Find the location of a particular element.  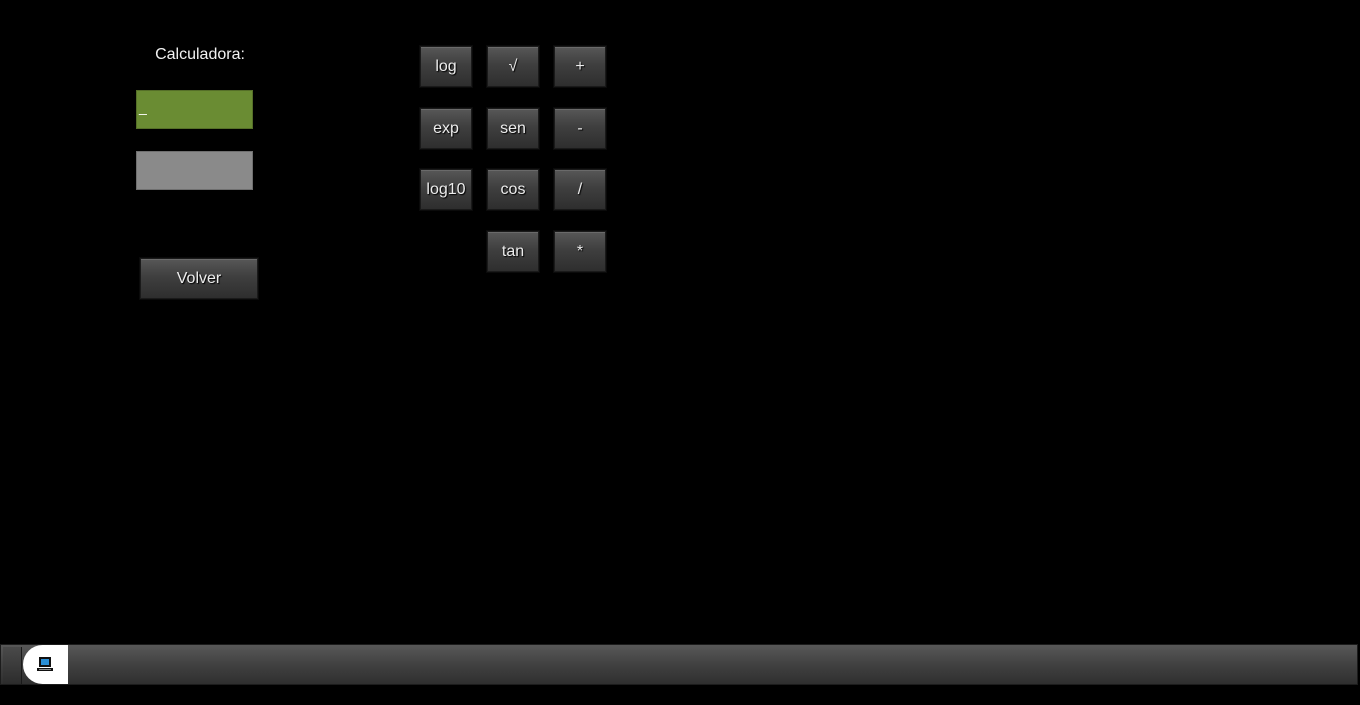

sqrt-button: √ is located at coordinates (513, 66).